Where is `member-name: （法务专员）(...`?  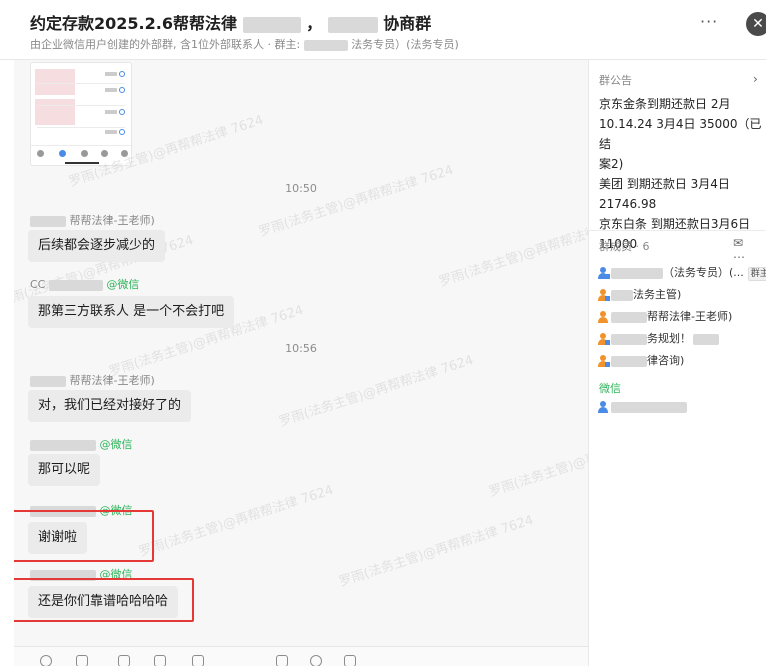 member-name: （法务专员）(... is located at coordinates (703, 272).